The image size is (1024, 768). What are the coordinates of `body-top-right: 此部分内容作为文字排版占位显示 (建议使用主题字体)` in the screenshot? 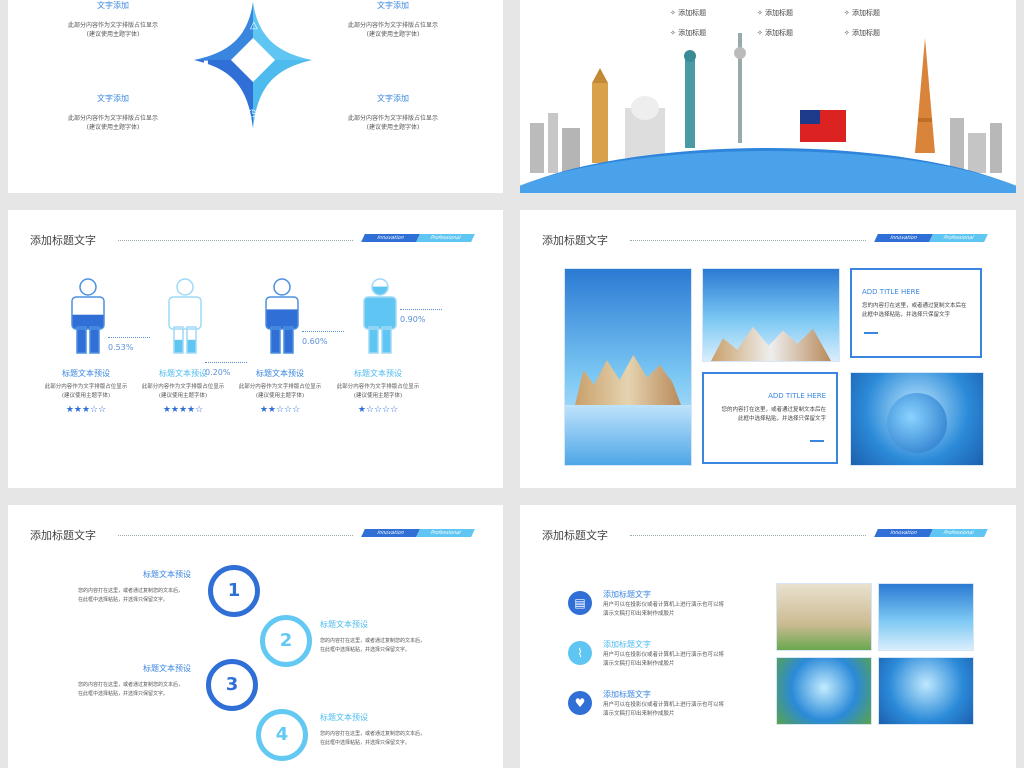 It's located at (393, 30).